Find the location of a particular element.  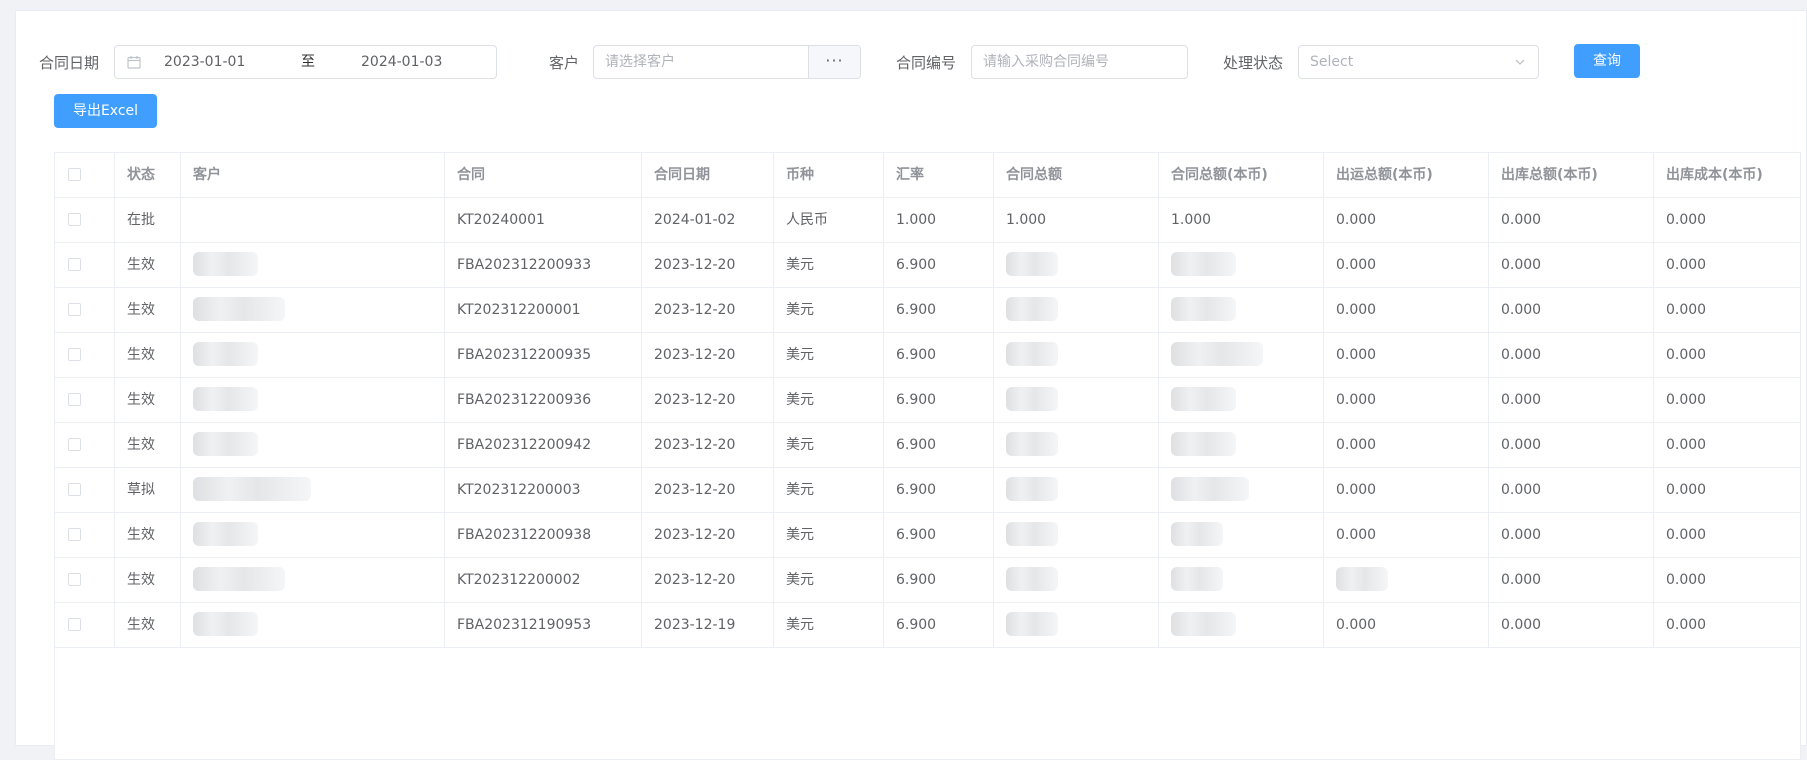

customer-input: 请选择客户 is located at coordinates (640, 62).